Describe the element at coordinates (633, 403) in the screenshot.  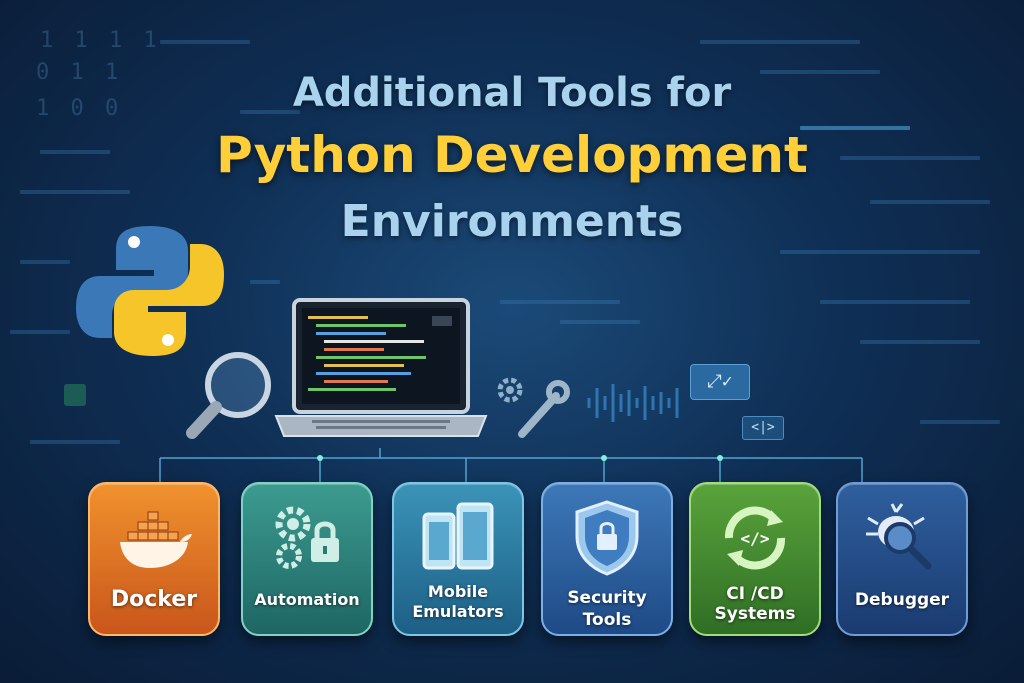
I see `waveform-graphic` at that location.